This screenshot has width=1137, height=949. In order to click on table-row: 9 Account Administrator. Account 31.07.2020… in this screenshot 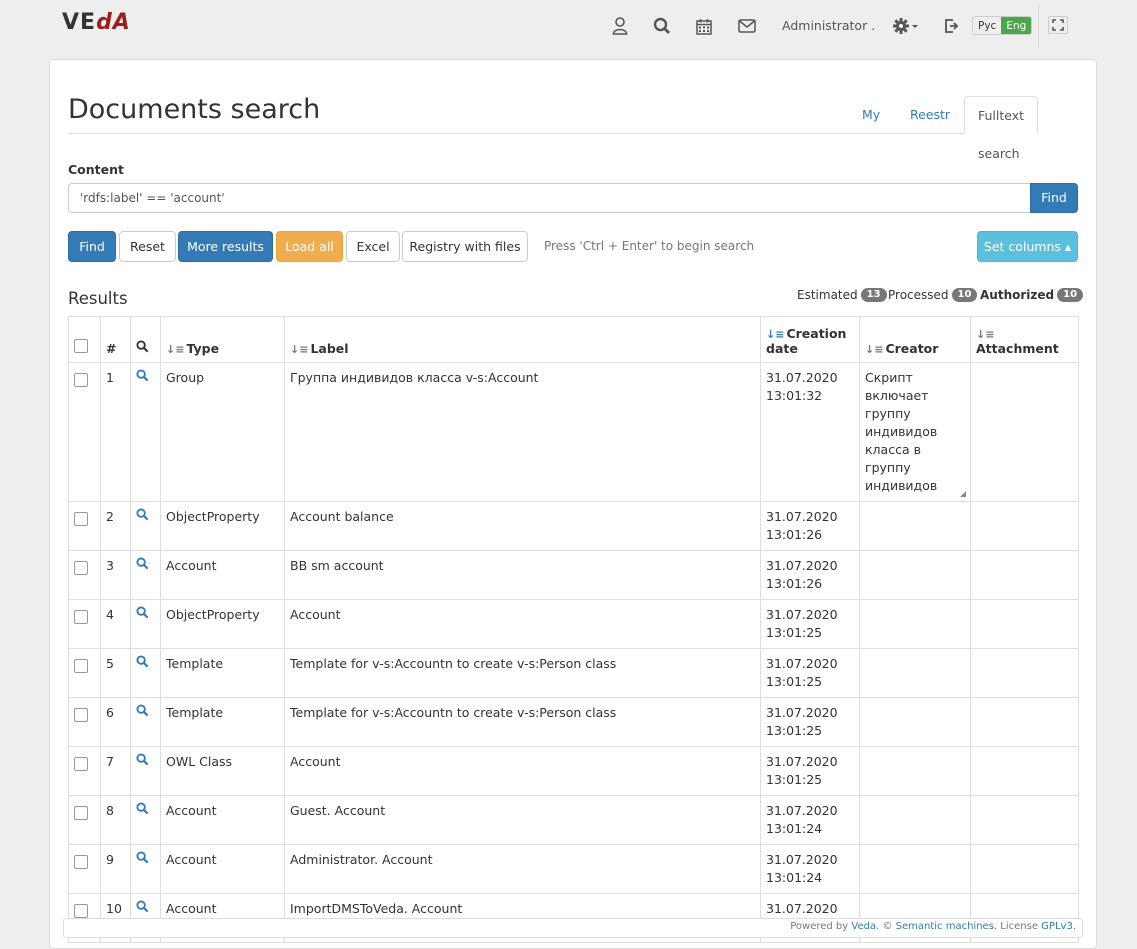, I will do `click(573, 869)`.